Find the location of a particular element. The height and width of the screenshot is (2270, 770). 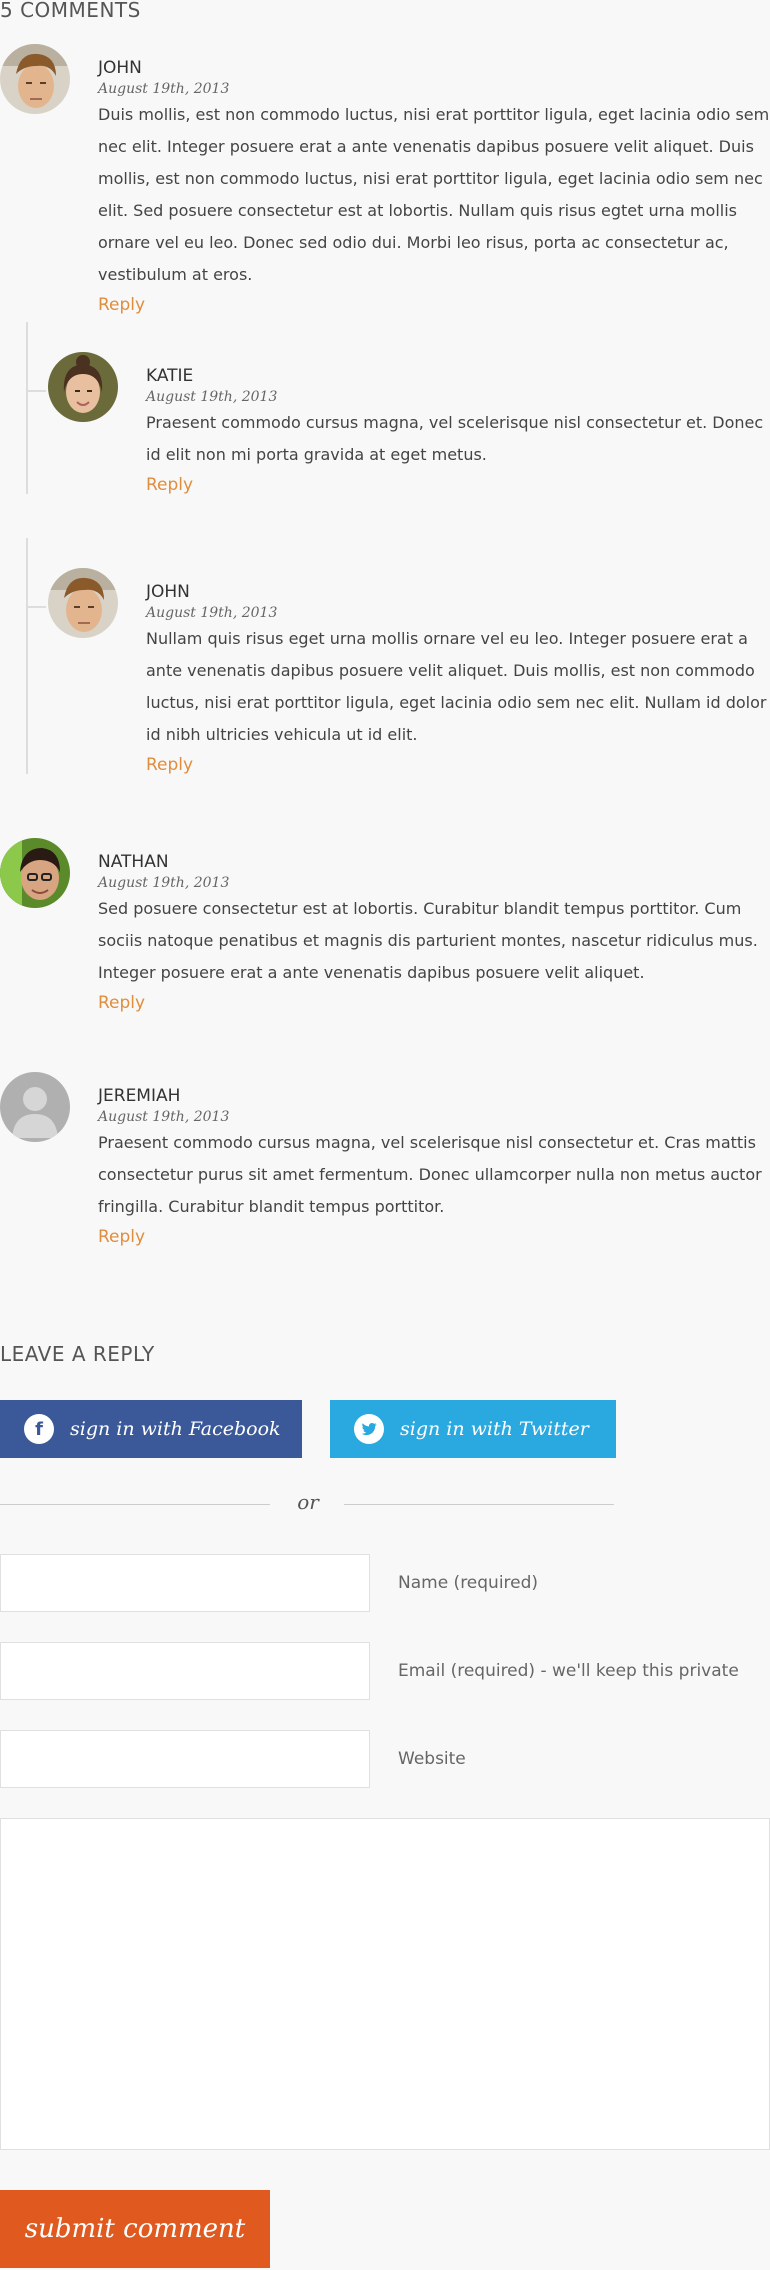

comment-author: JEREMIAH is located at coordinates (139, 1096).